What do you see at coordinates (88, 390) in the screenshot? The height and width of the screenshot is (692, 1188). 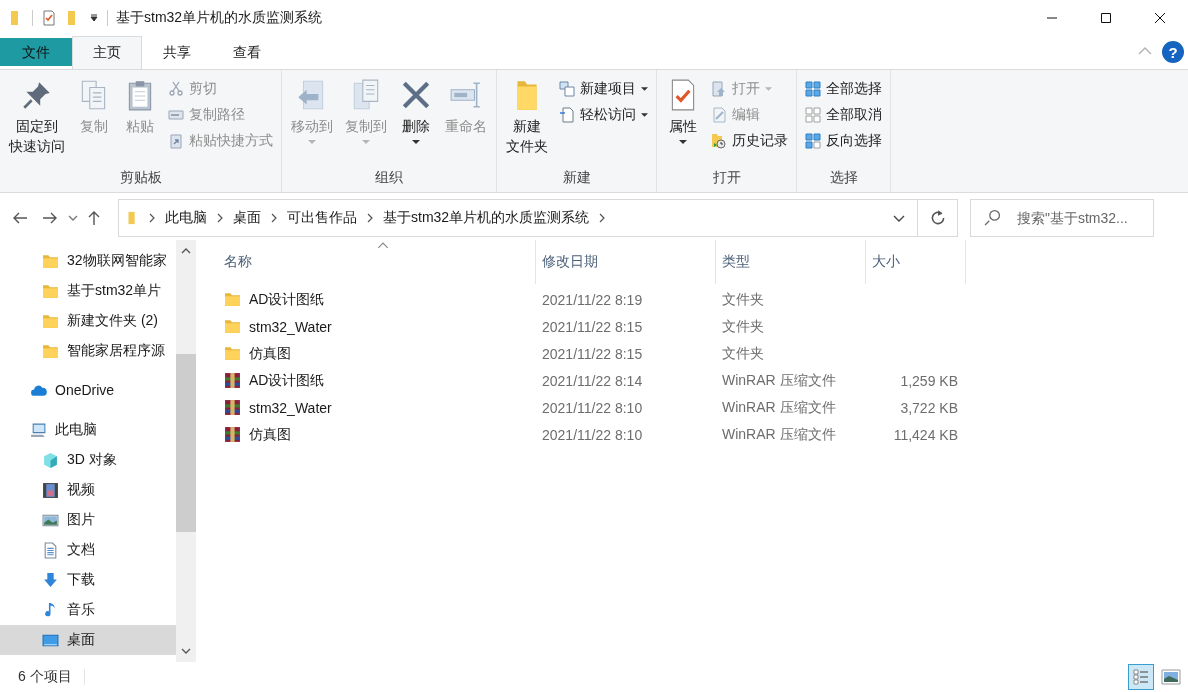 I see `nav-item: OneDrive` at bounding box center [88, 390].